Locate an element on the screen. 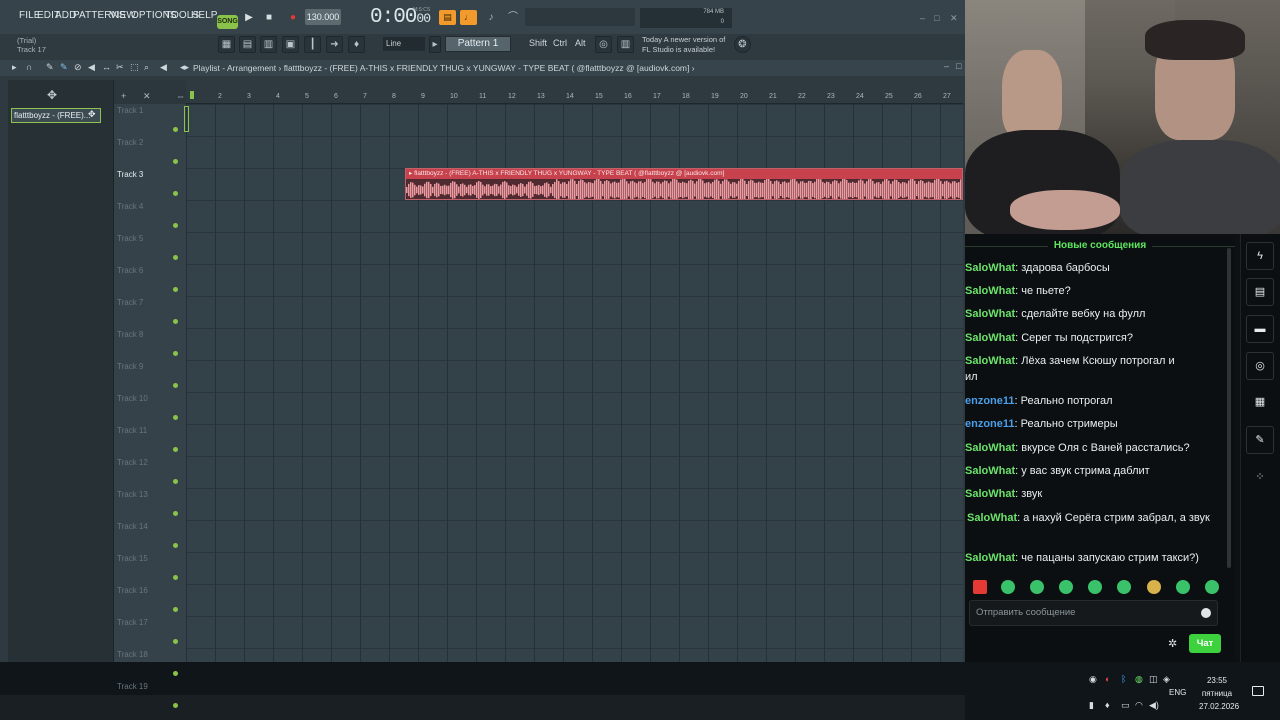 This screenshot has width=1280, height=720. playhead-marker is located at coordinates (192, 95).